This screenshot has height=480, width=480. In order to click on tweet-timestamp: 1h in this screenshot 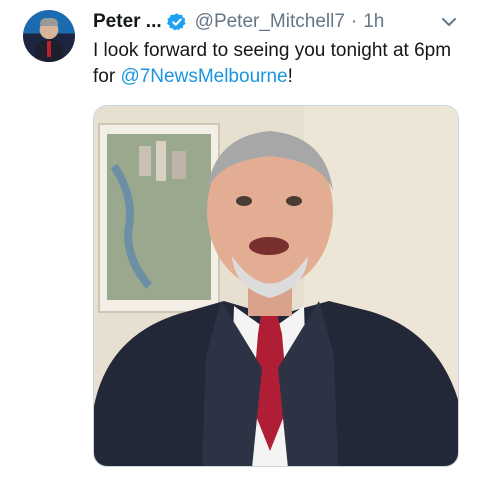, I will do `click(373, 22)`.